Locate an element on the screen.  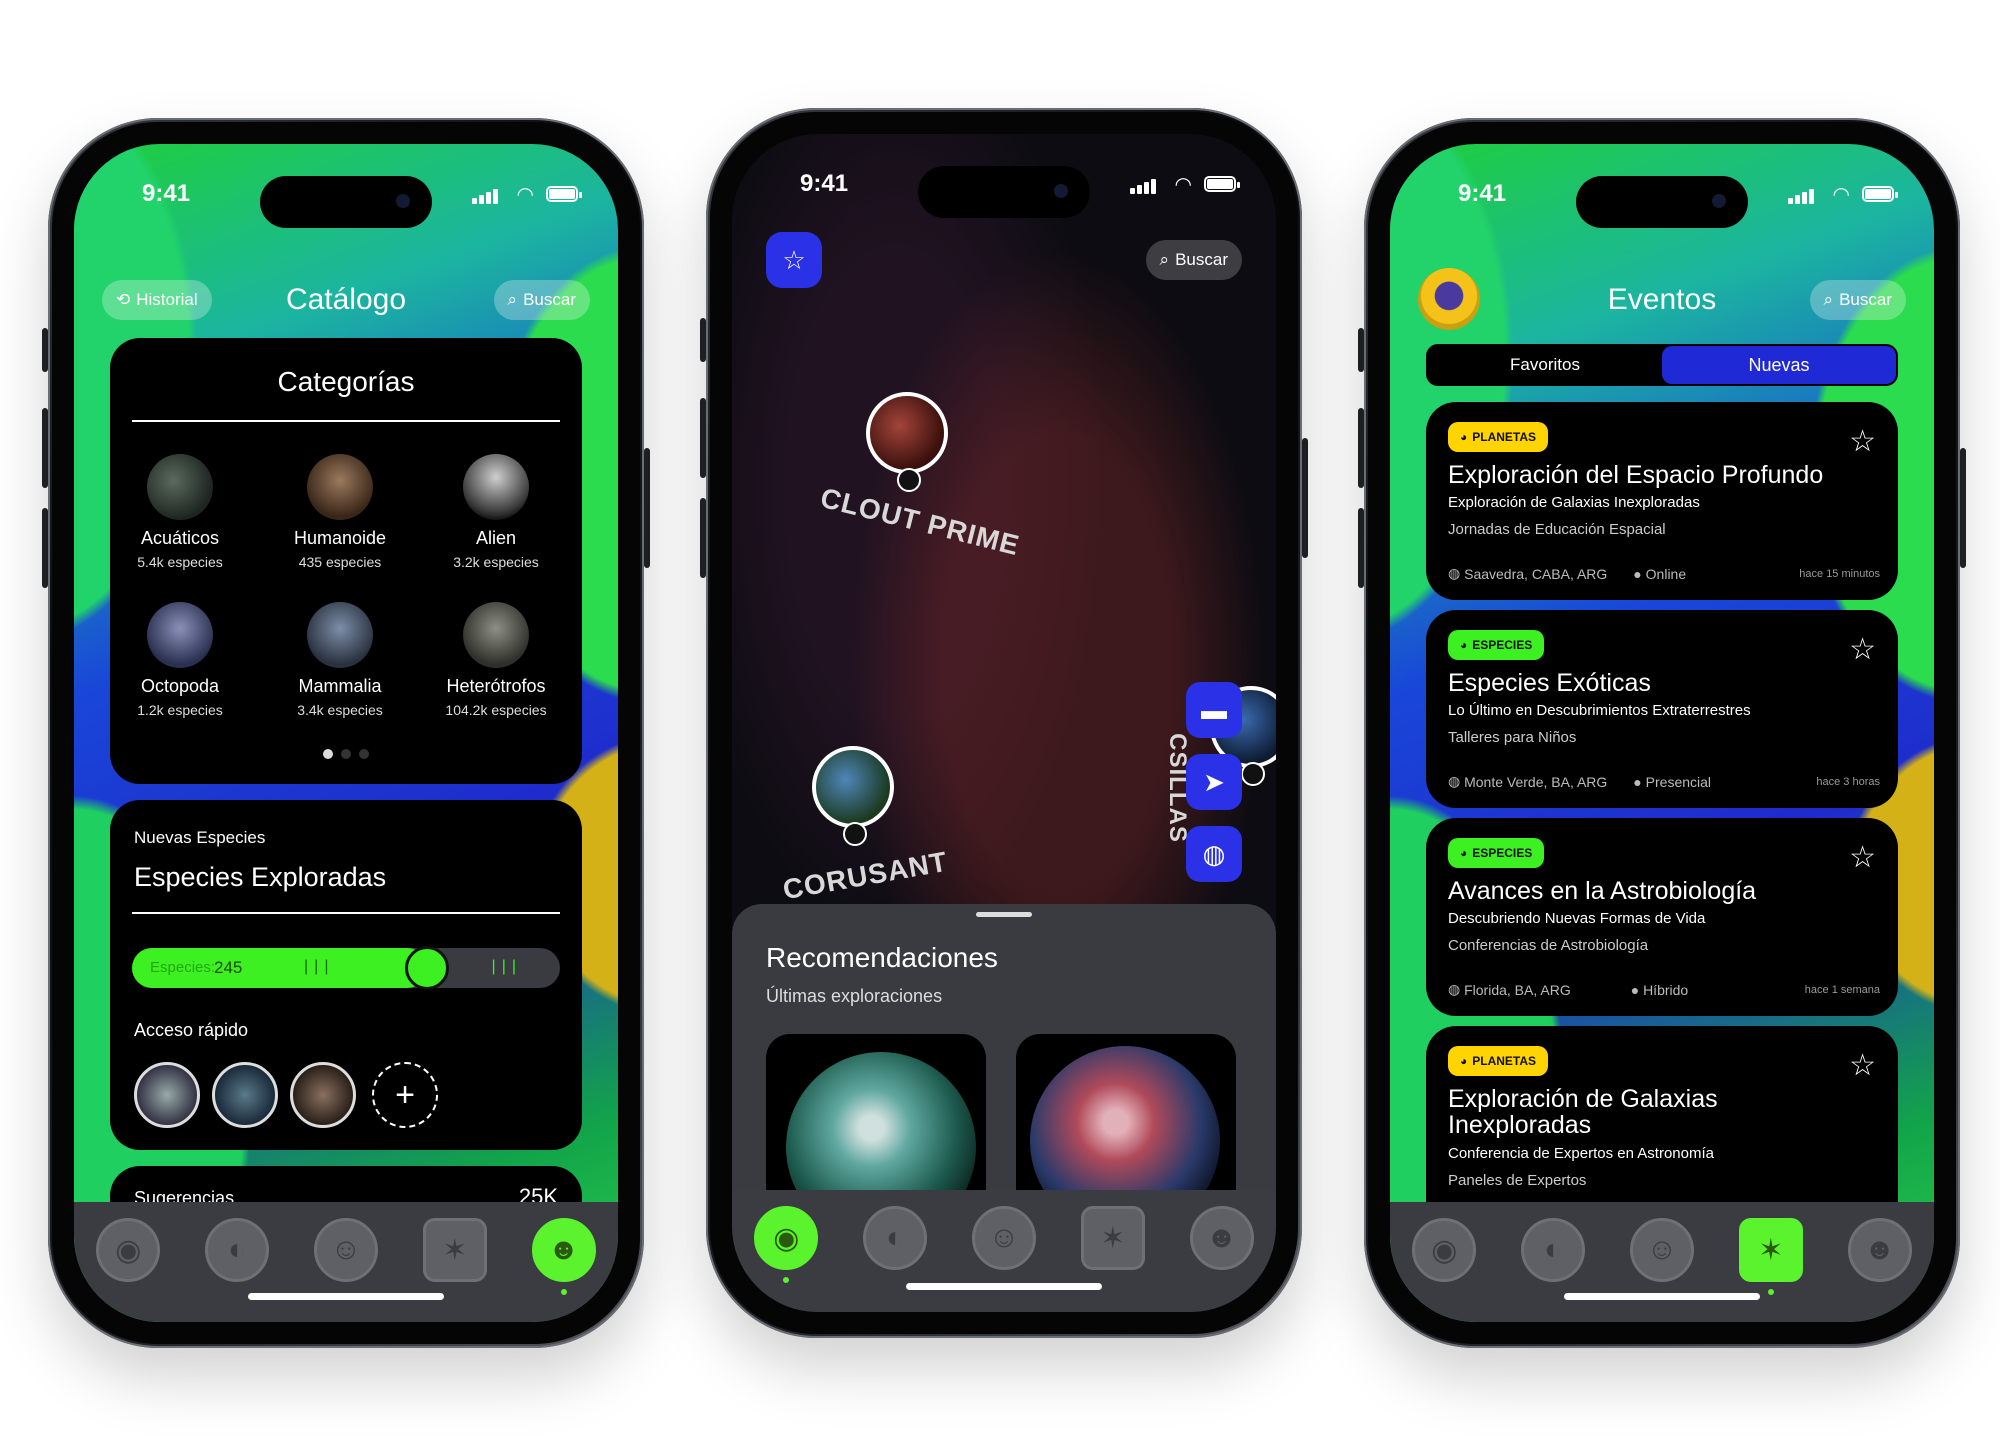
category-count: 3.2k especies is located at coordinates (496, 562).